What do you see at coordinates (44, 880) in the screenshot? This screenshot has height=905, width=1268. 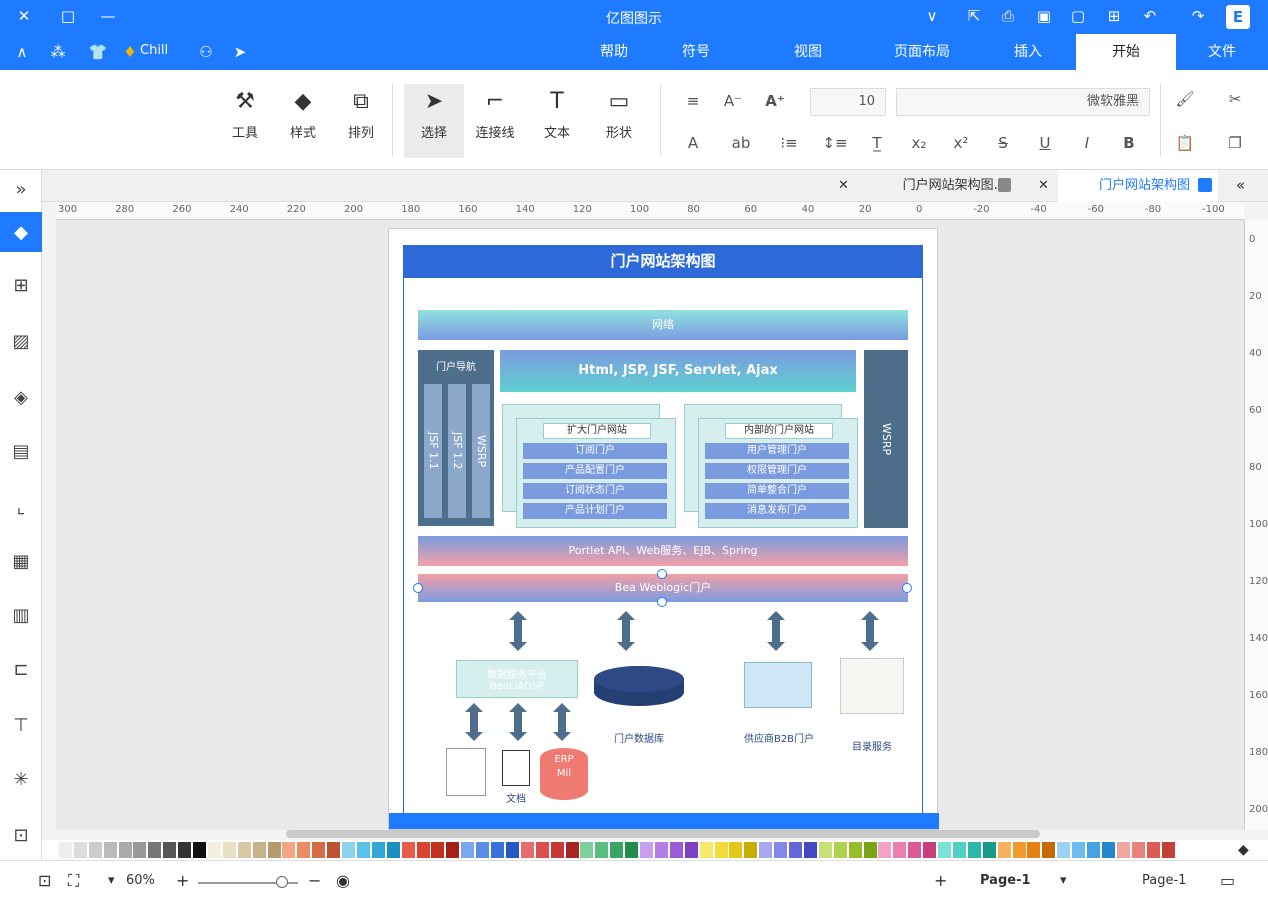 I see `fit-page-icon: ⊡` at bounding box center [44, 880].